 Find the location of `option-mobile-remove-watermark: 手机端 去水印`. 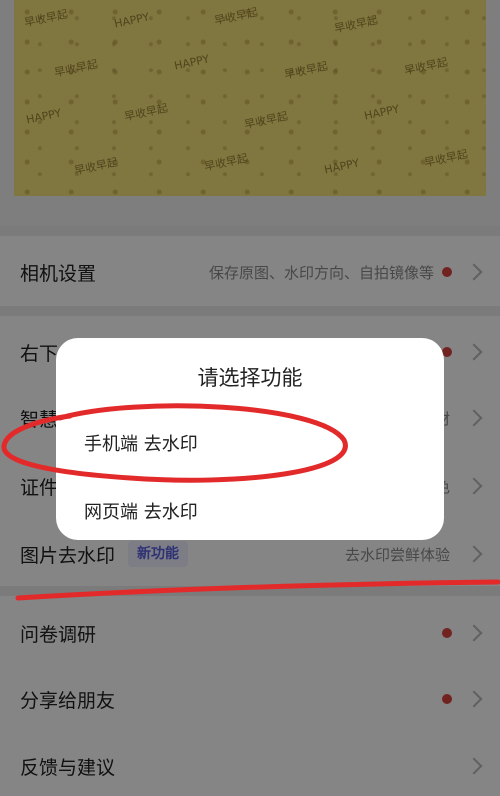

option-mobile-remove-watermark: 手机端 去水印 is located at coordinates (141, 443).